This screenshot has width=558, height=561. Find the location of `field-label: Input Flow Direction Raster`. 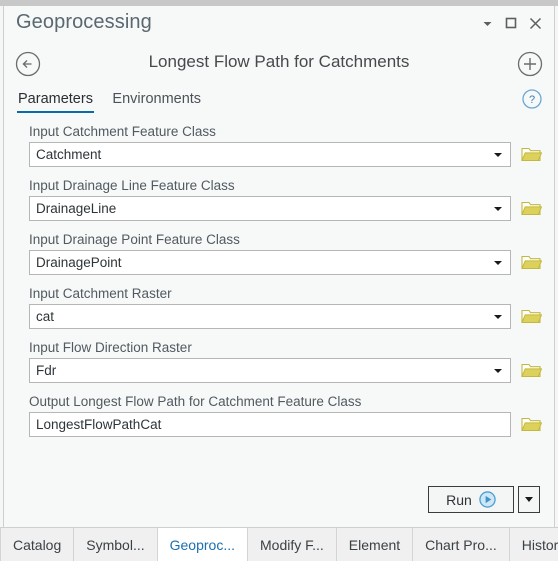

field-label: Input Flow Direction Raster is located at coordinates (110, 347).